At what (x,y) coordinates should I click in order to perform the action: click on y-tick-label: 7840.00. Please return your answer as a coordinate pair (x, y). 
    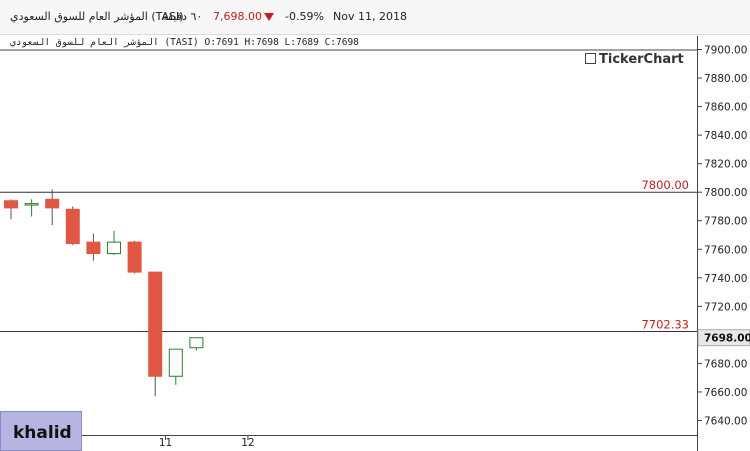
    Looking at the image, I should click on (725, 136).